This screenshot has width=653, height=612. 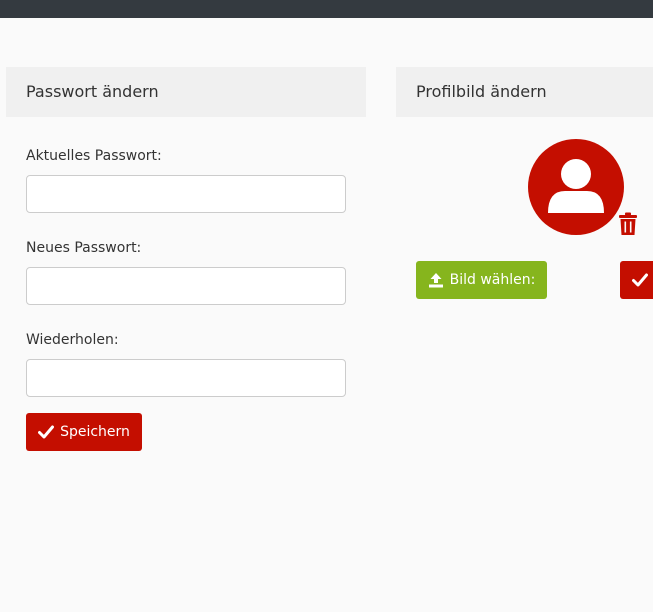 I want to click on avatar, so click(x=576, y=187).